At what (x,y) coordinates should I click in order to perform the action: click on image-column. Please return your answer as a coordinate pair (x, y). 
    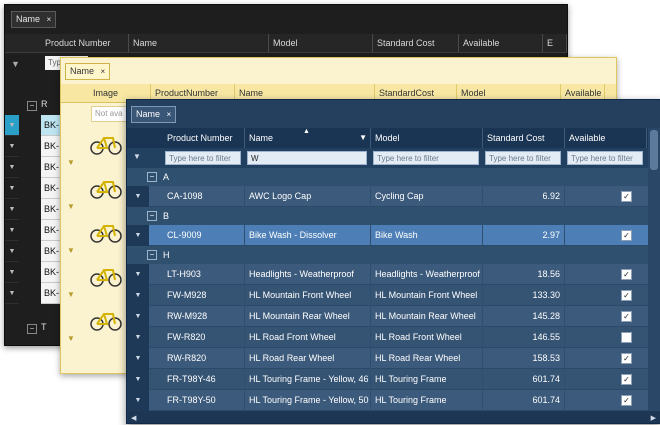
    Looking at the image, I should click on (109, 234).